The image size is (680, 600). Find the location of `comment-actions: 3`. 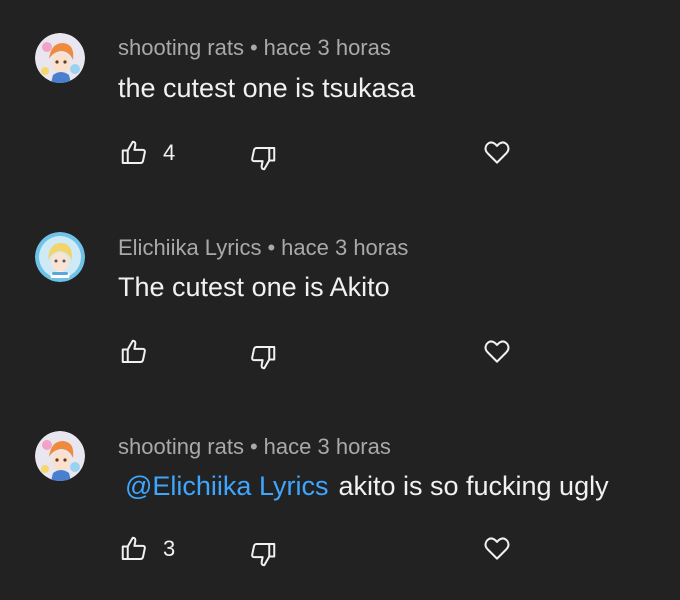

comment-actions: 3 is located at coordinates (340, 553).